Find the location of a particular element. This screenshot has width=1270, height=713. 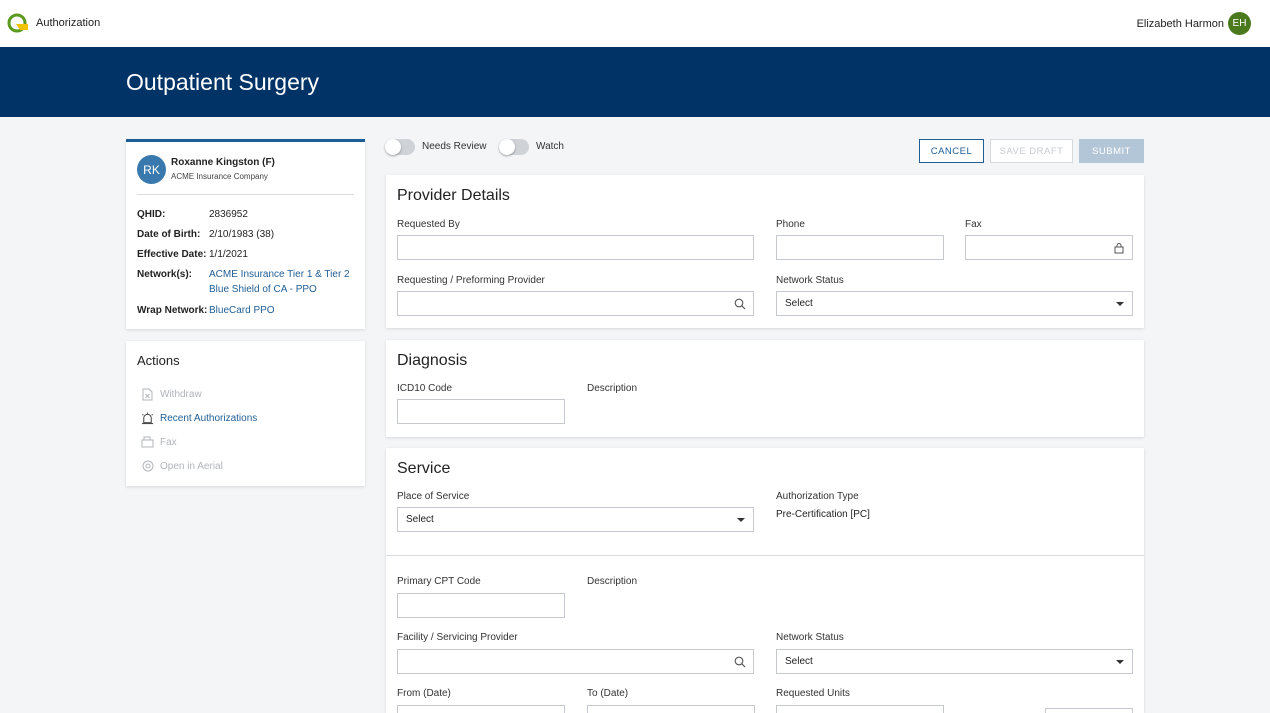

fax-label: Fax is located at coordinates (168, 442).